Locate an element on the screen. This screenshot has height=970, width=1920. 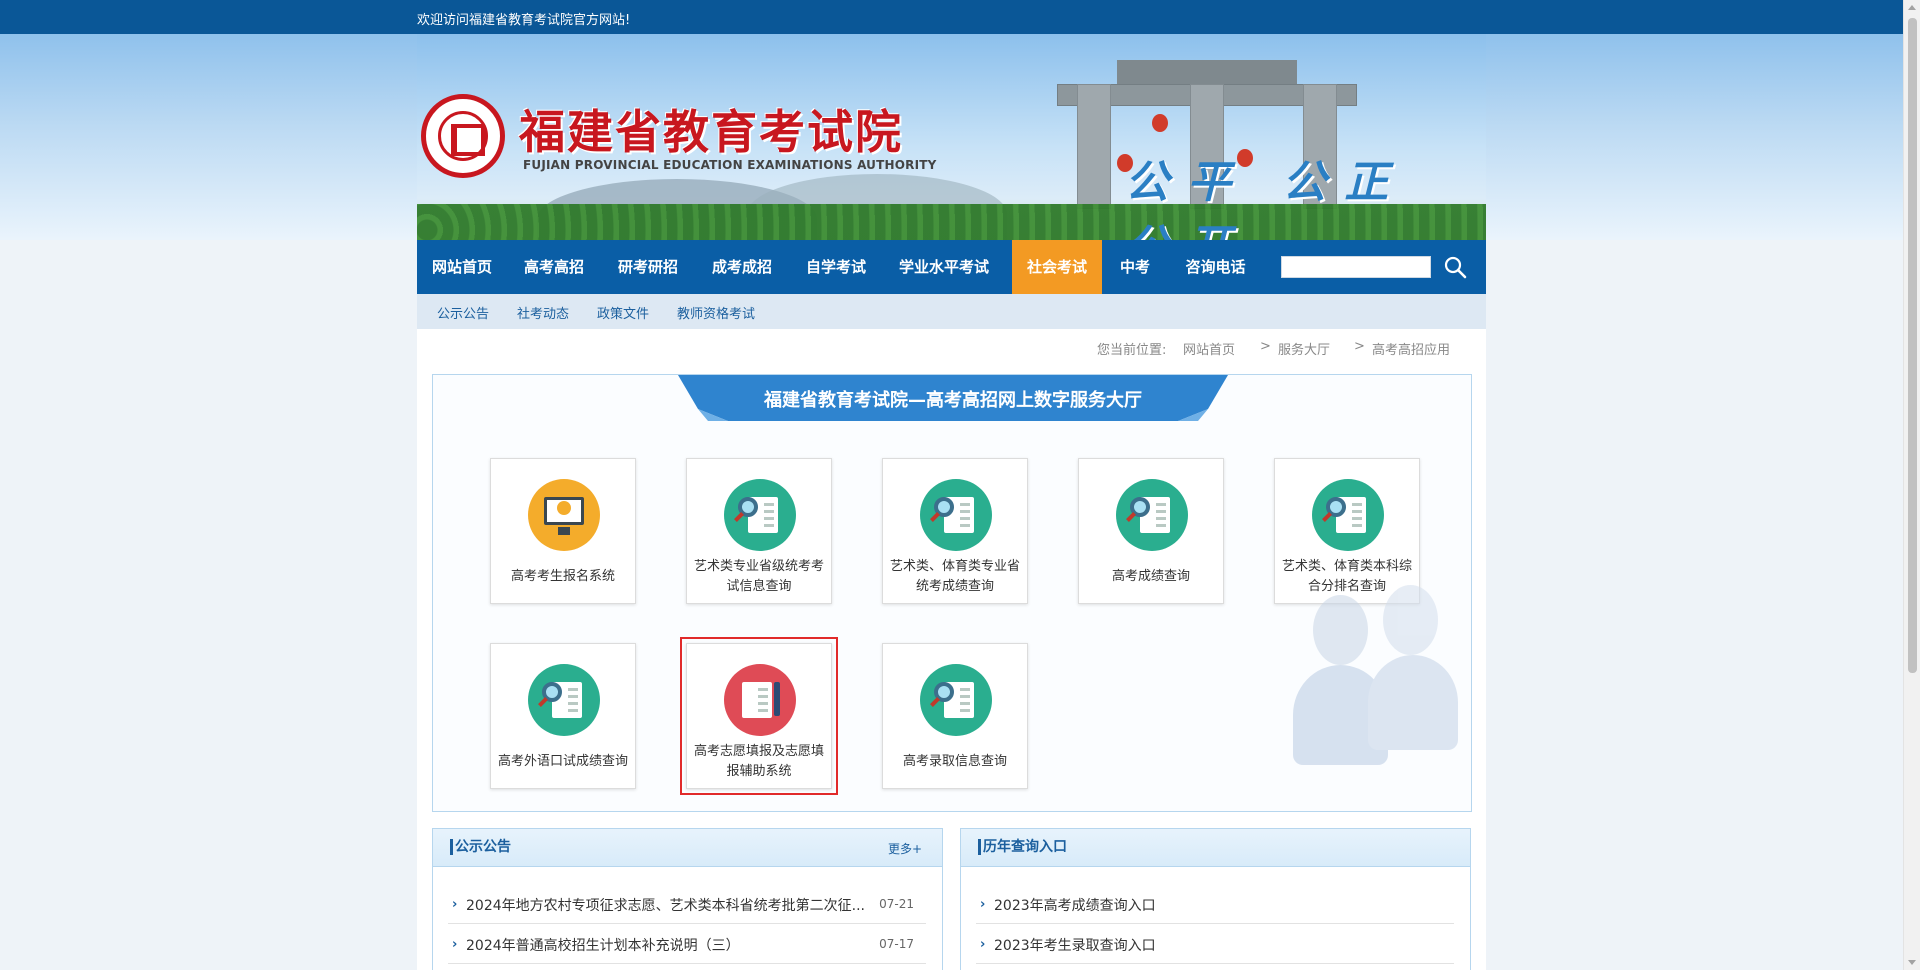
nav-gaokao: 高考高招 is located at coordinates (554, 267).